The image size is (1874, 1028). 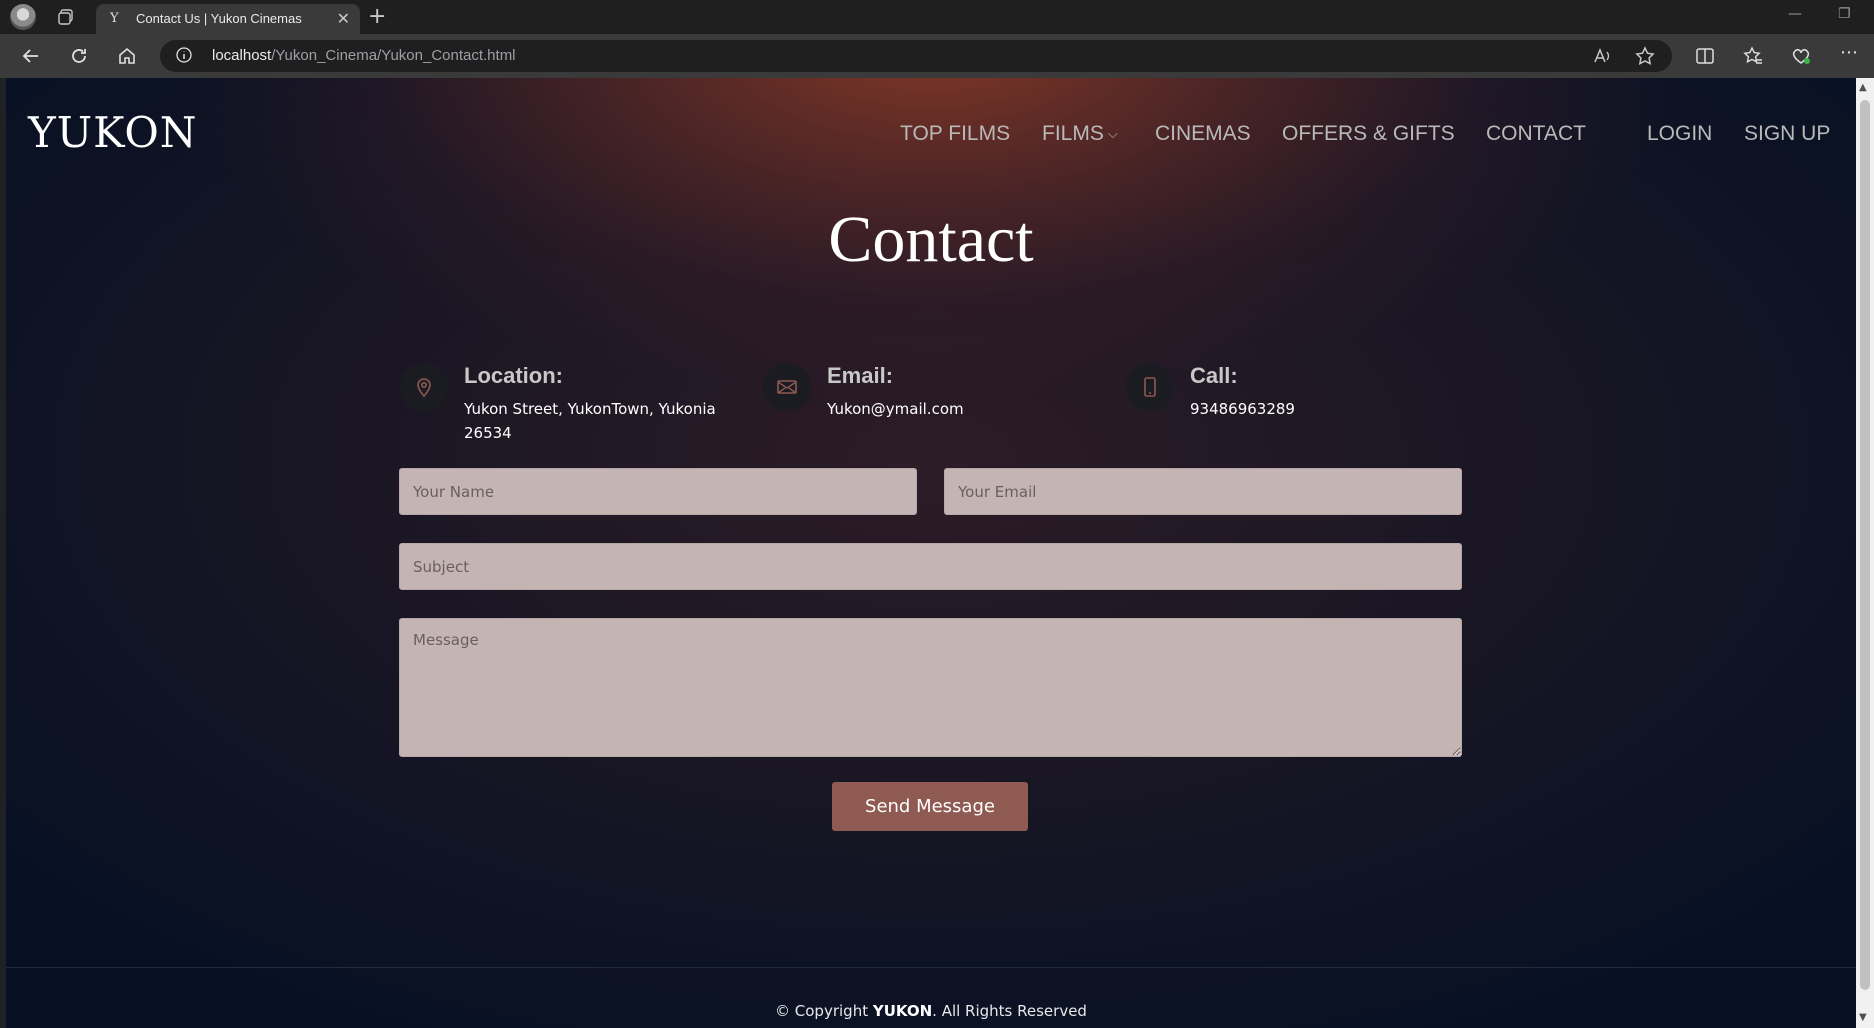 I want to click on nav-cinemas: CINEMAS, so click(x=1203, y=134).